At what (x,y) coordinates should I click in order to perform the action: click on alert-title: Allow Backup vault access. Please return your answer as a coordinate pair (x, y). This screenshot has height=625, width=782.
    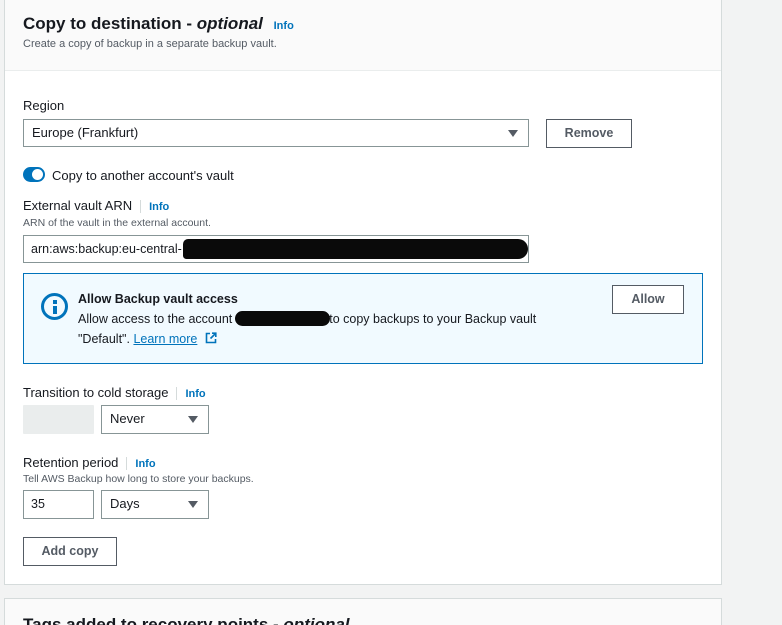
    Looking at the image, I should click on (158, 299).